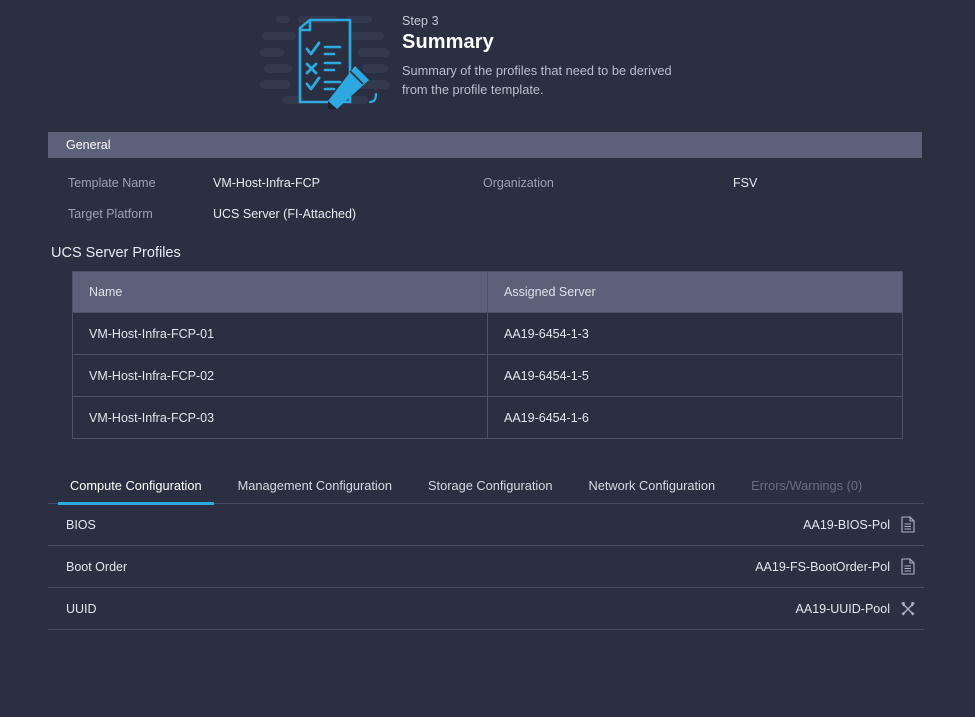 This screenshot has width=975, height=717. I want to click on table-row: VM-Host-Infra-FCP-03 AA19-6454-1-6, so click(487, 417).